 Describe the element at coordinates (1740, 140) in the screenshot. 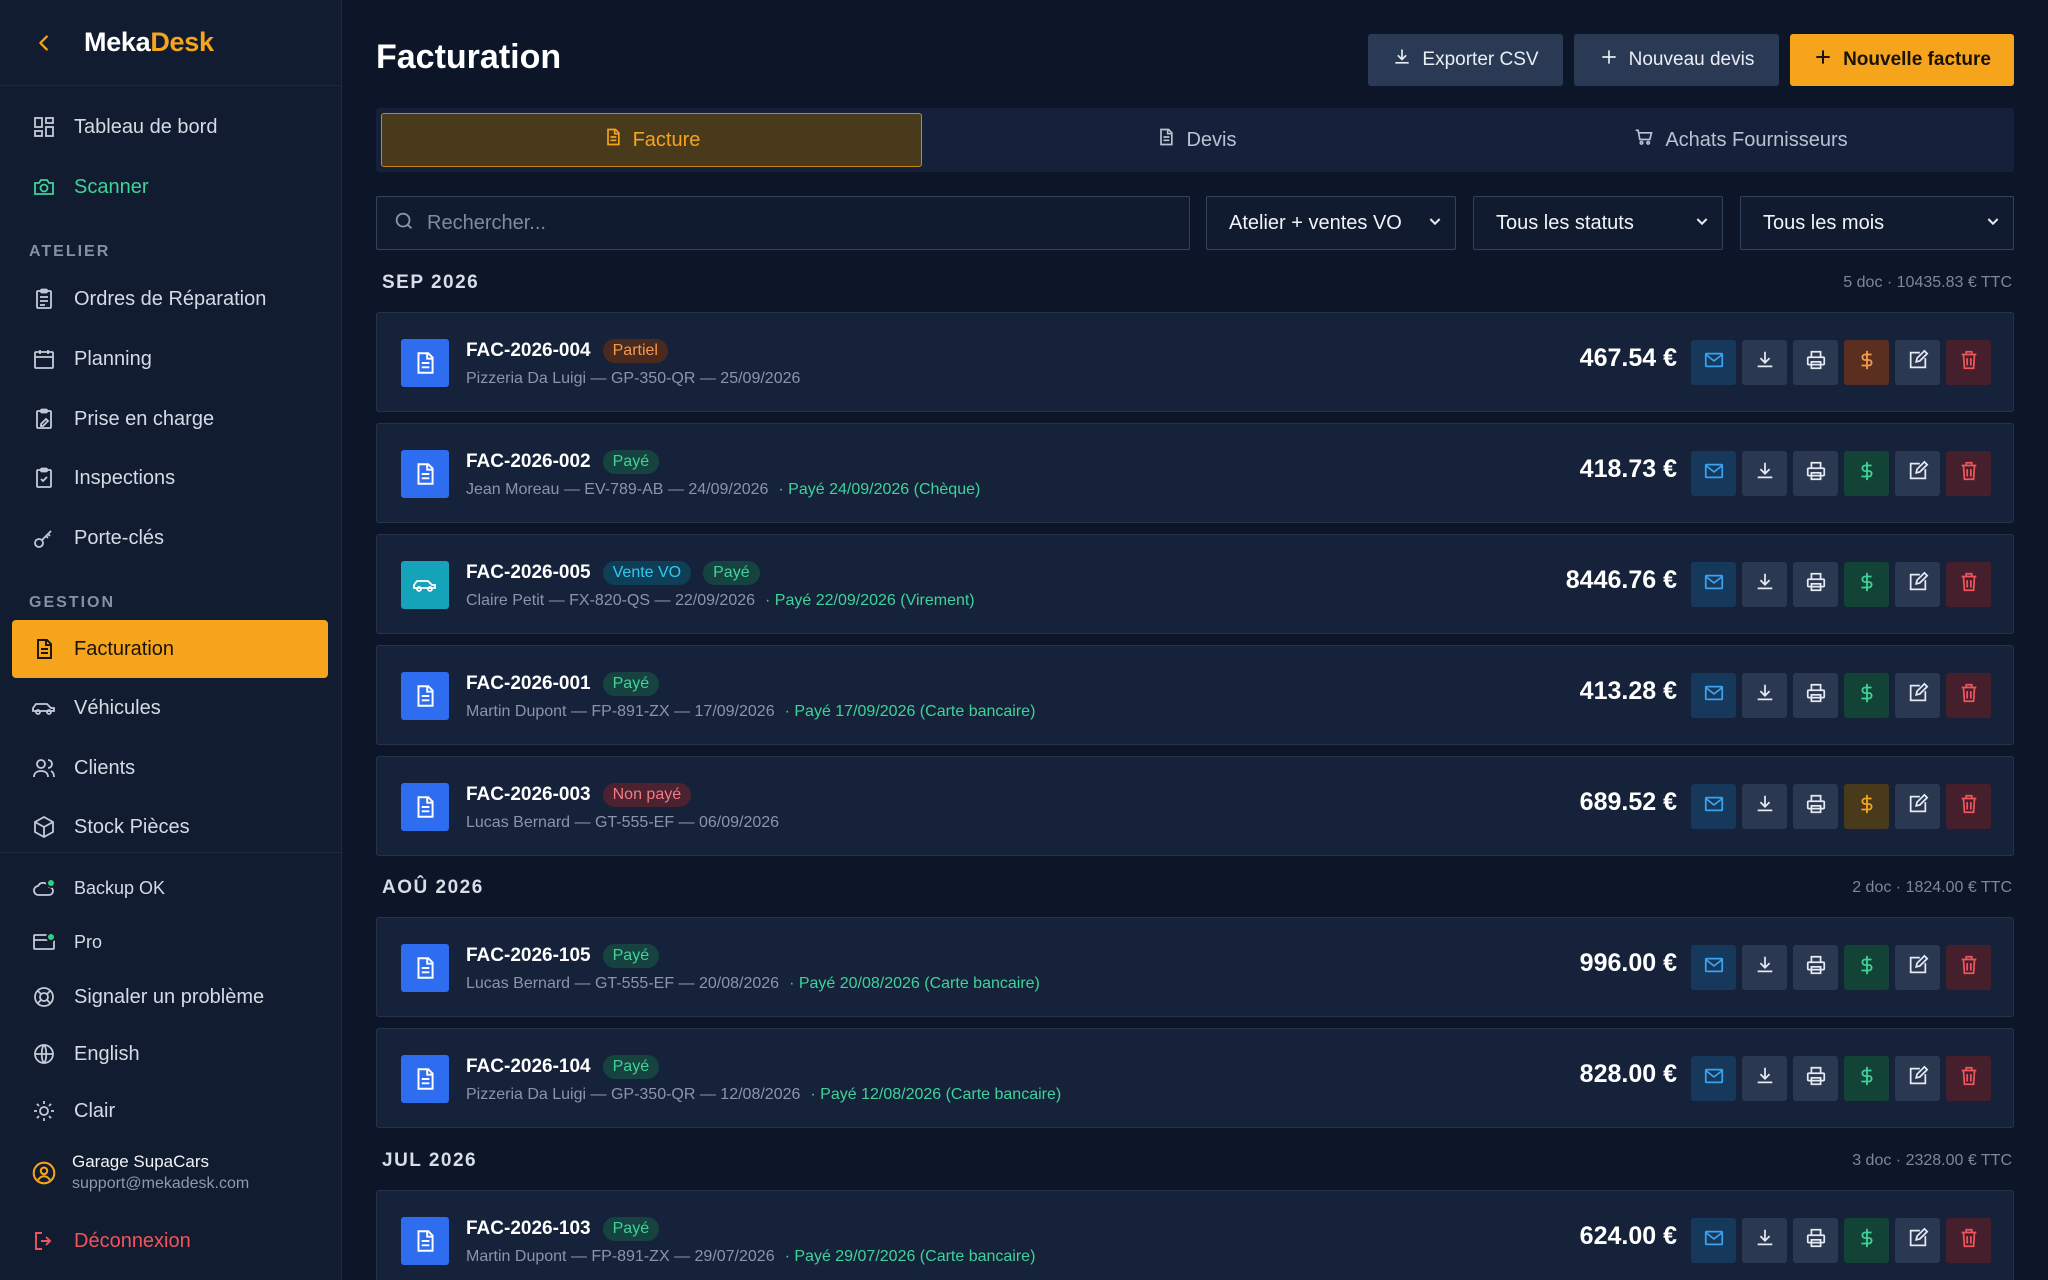

I see `tab-supplier-purchases: Achats Fournisseurs` at that location.